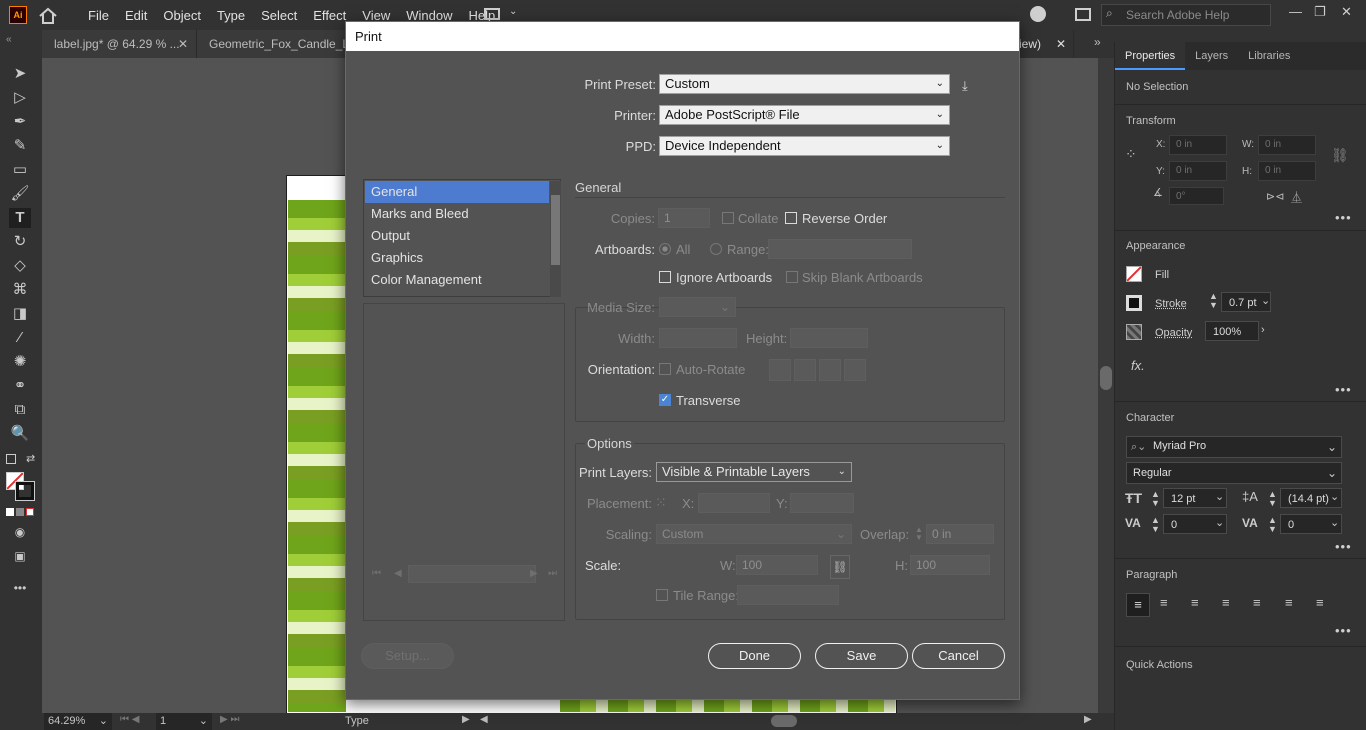  I want to click on direct-selection-tool-icon: ▷, so click(20, 98).